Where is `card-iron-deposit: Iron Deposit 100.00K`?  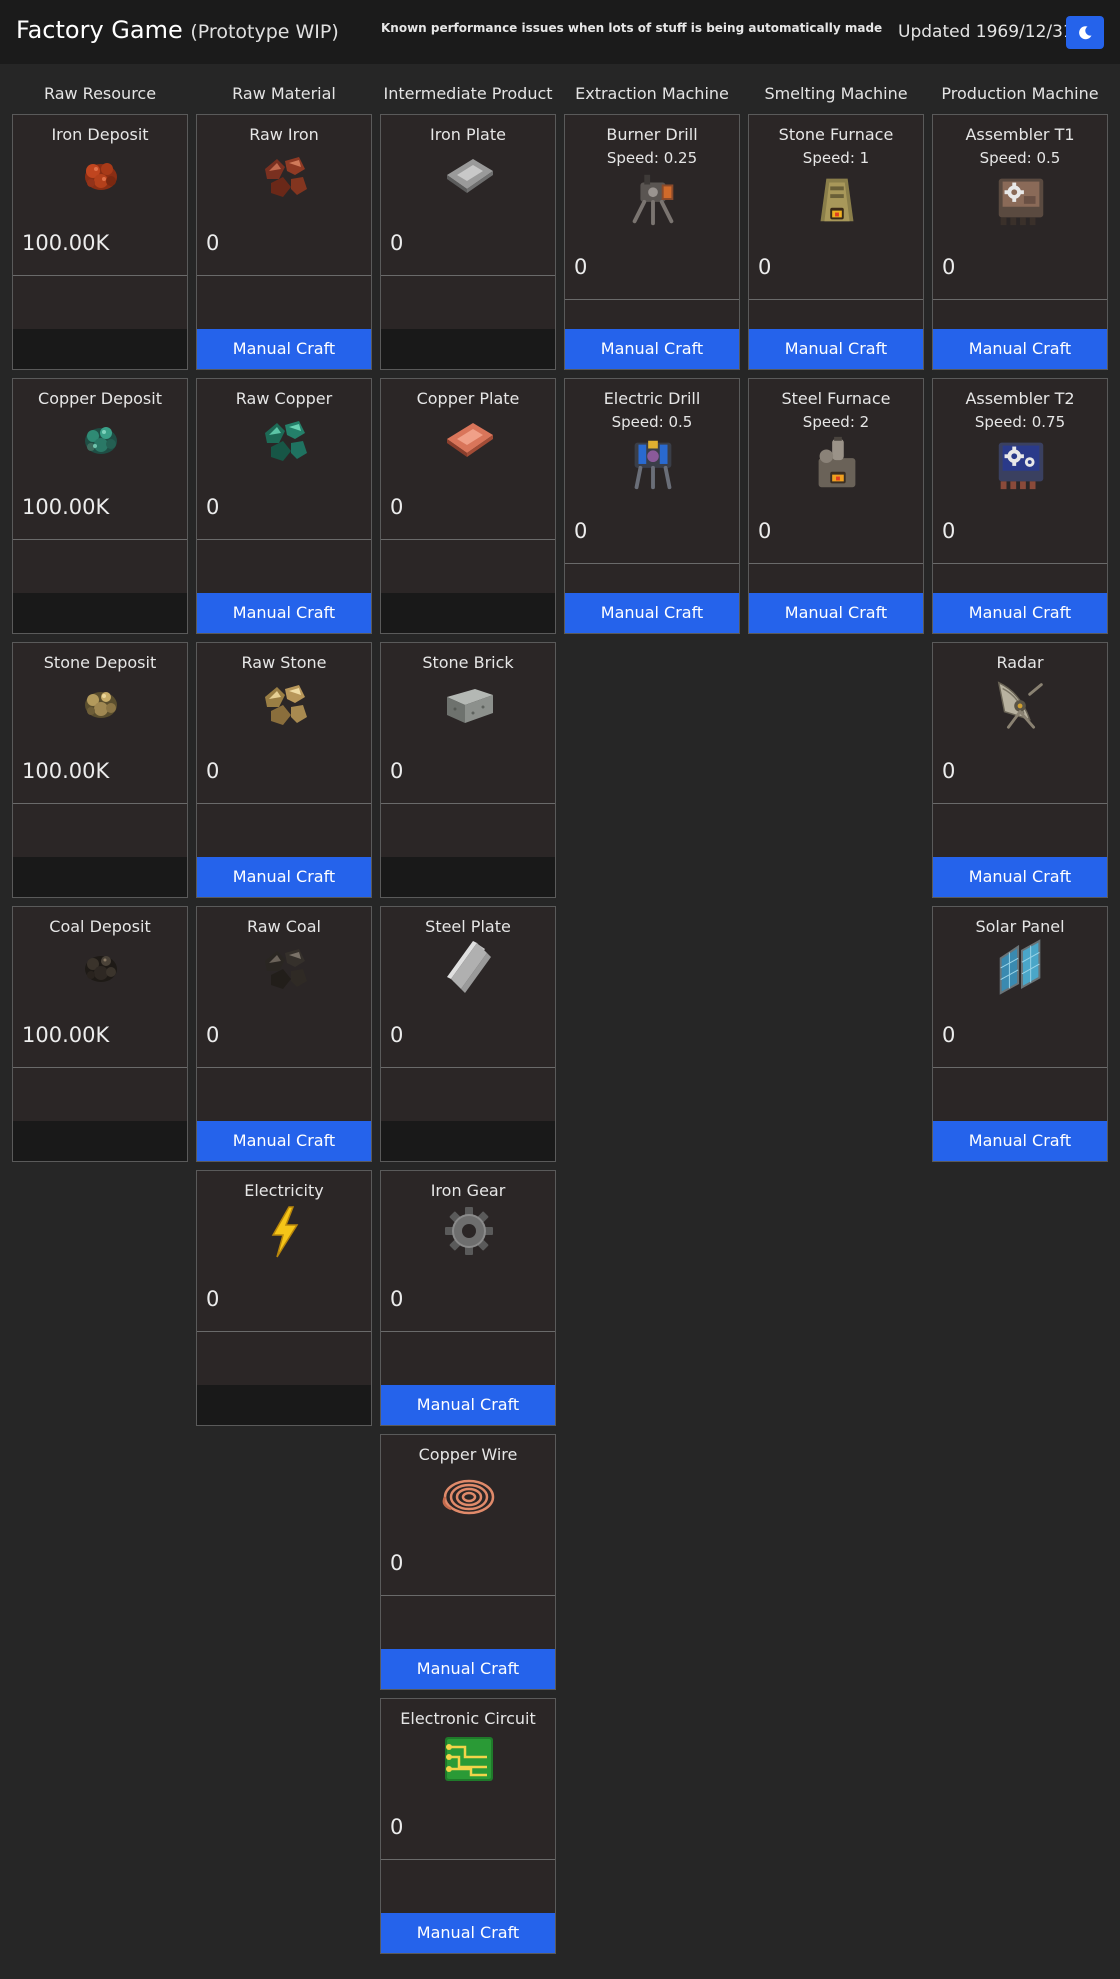 card-iron-deposit: Iron Deposit 100.00K is located at coordinates (100, 242).